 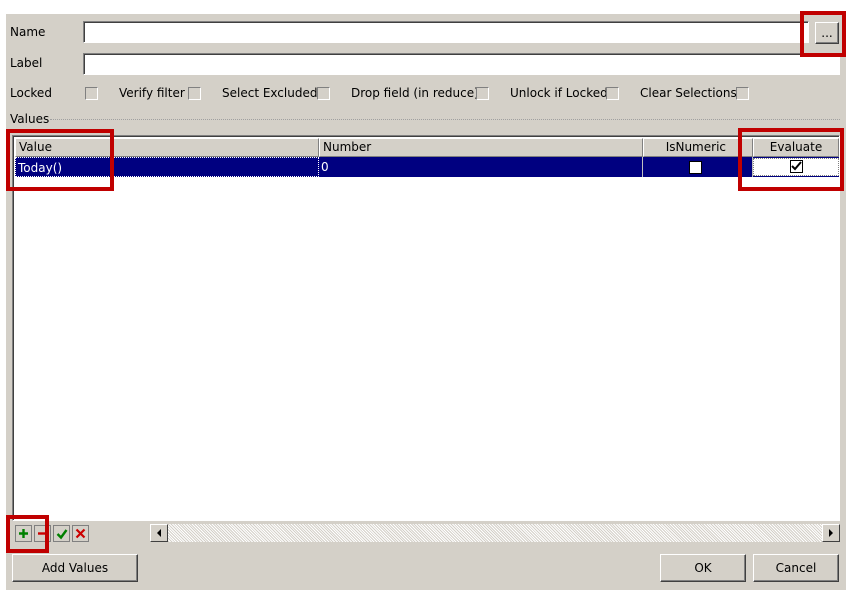 What do you see at coordinates (445, 119) in the screenshot?
I see `values-group-divider` at bounding box center [445, 119].